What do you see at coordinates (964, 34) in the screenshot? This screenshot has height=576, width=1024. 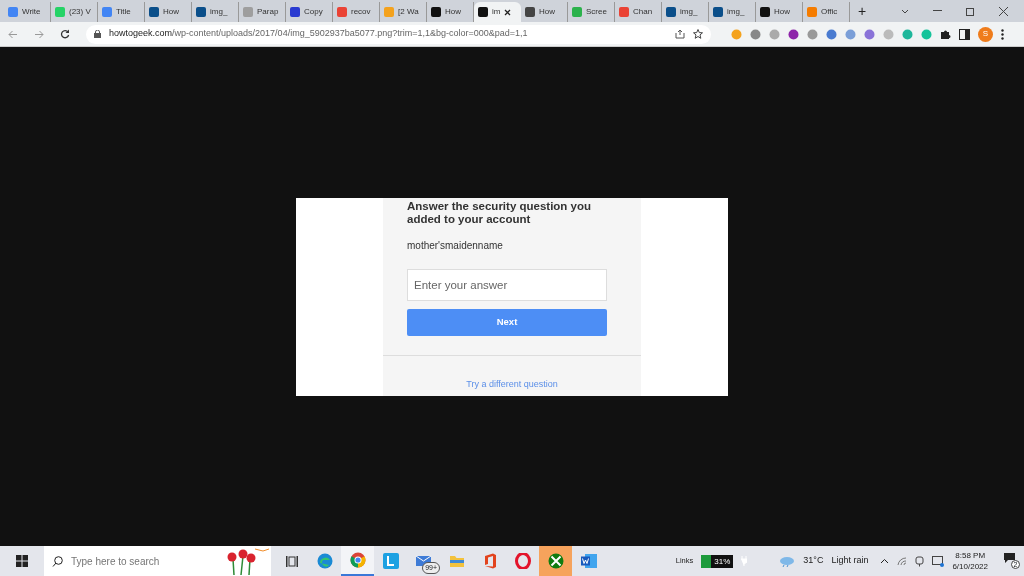 I see `side-panel-icon` at bounding box center [964, 34].